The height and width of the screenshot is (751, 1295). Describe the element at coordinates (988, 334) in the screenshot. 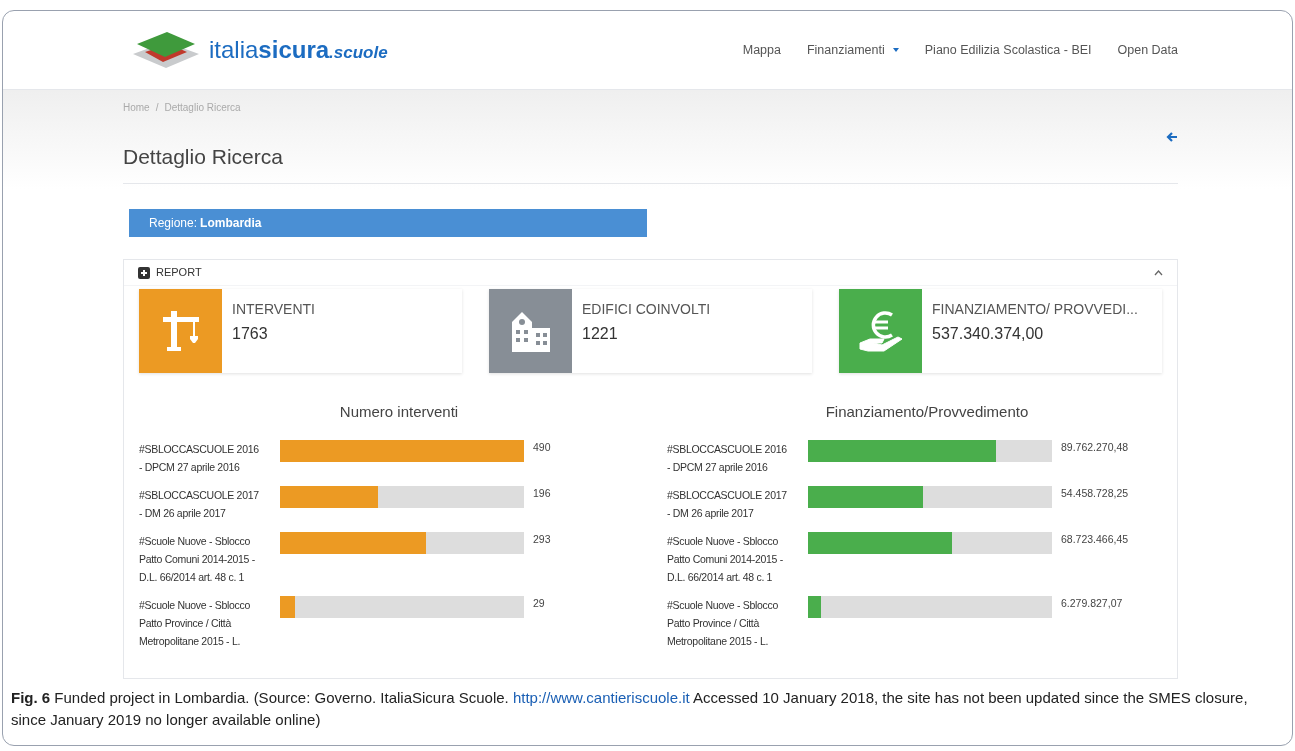

I see `stat-value: 537.340.374,00` at that location.